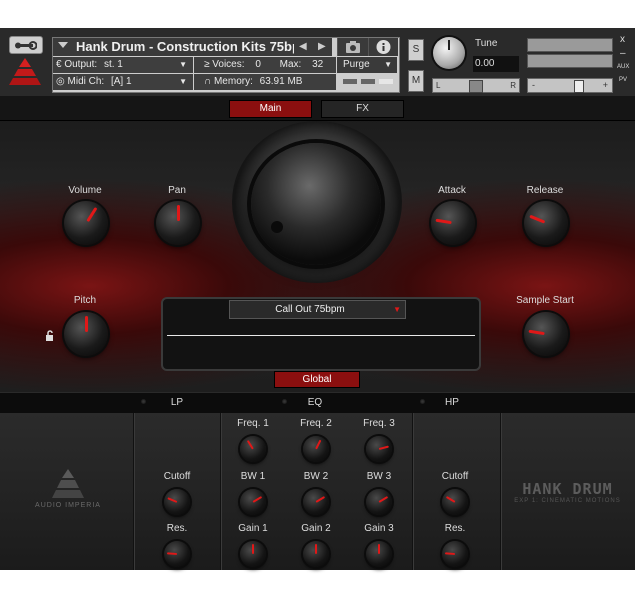 This screenshot has width=635, height=600. I want to click on purge-dropdown: Purge ▼, so click(367, 65).